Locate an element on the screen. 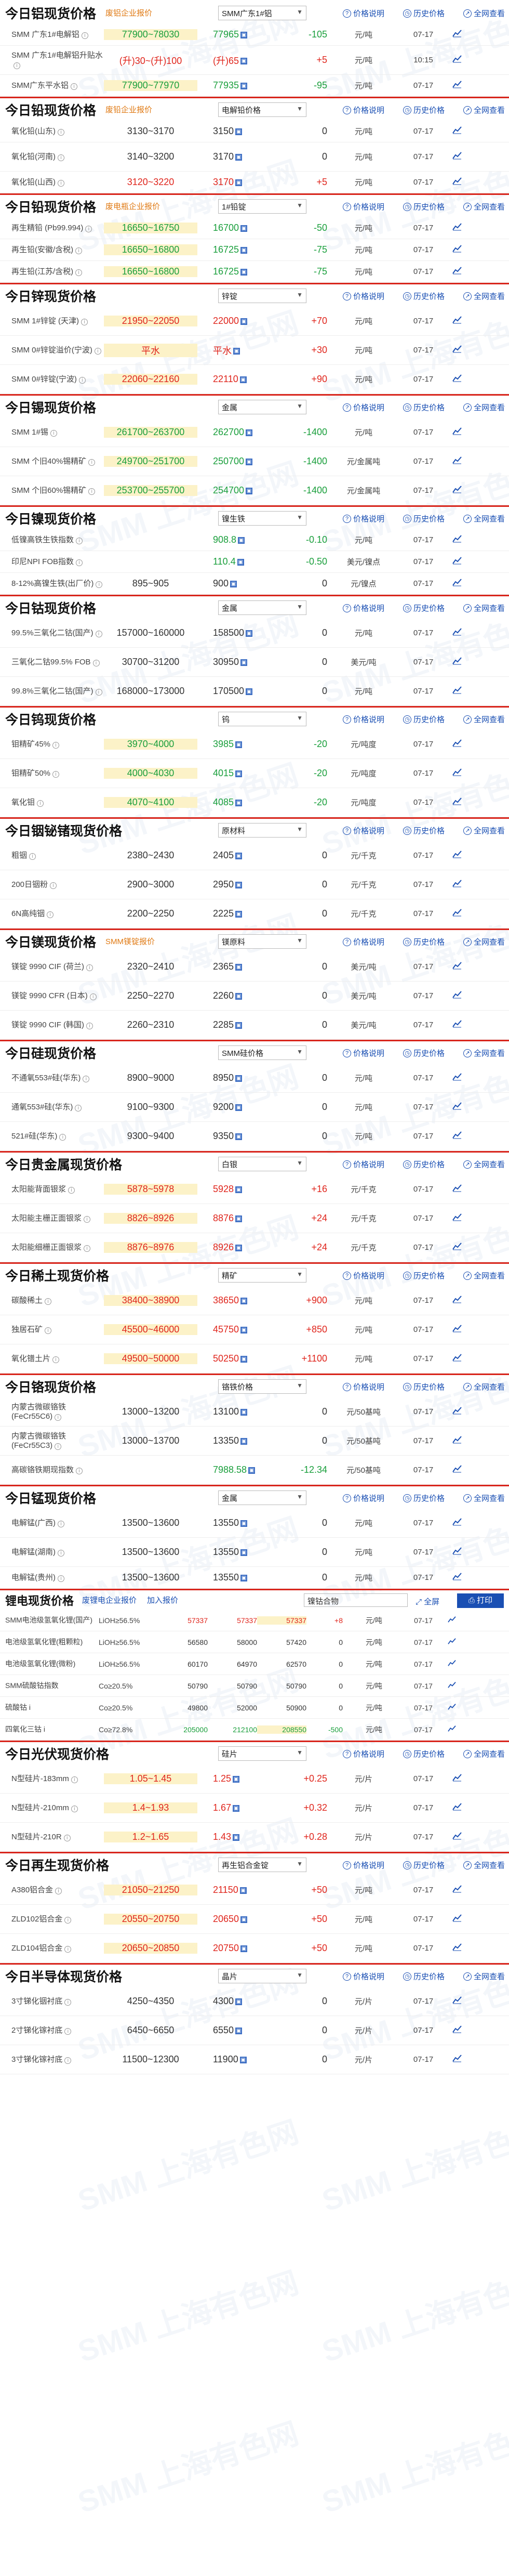  product-name-cell: 内蒙古微碳铬铁 (FeCr55C6) i is located at coordinates (52, 1412).